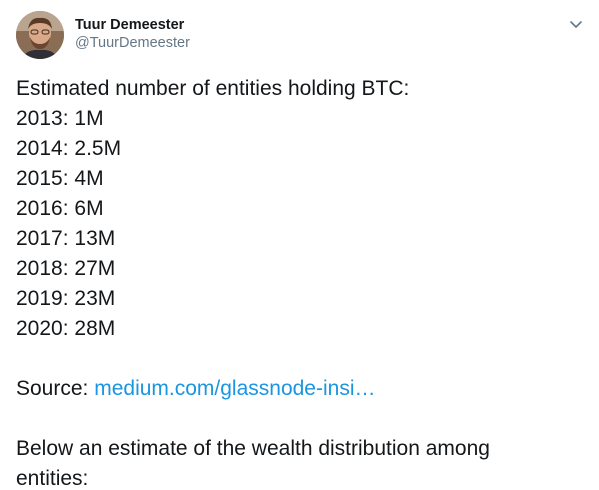 The image size is (599, 490). Describe the element at coordinates (60, 178) in the screenshot. I see `stat-line: 2015: 4M` at that location.